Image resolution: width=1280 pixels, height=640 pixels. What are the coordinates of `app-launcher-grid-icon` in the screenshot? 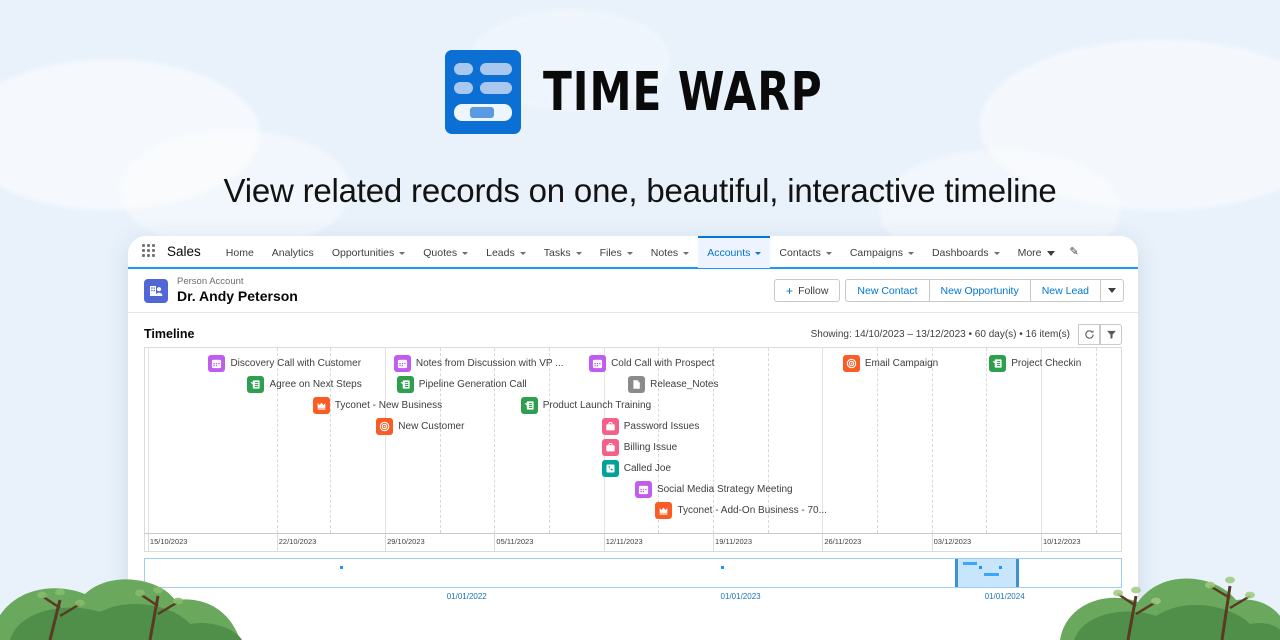 It's located at (149, 251).